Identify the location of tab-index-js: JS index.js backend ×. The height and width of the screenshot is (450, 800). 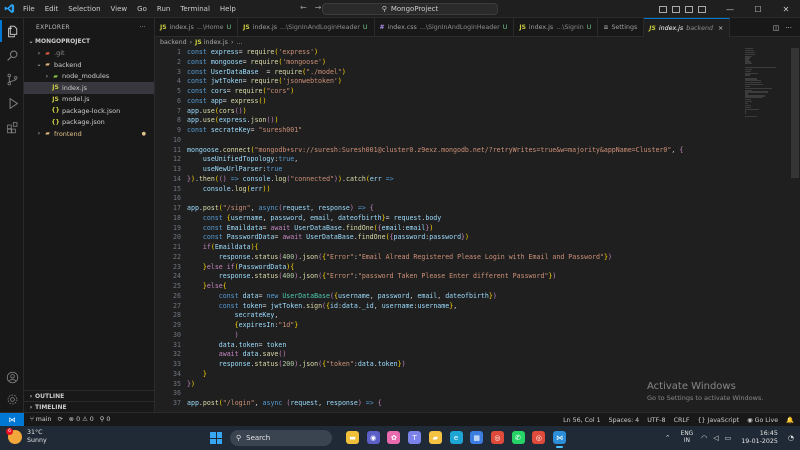
(687, 27).